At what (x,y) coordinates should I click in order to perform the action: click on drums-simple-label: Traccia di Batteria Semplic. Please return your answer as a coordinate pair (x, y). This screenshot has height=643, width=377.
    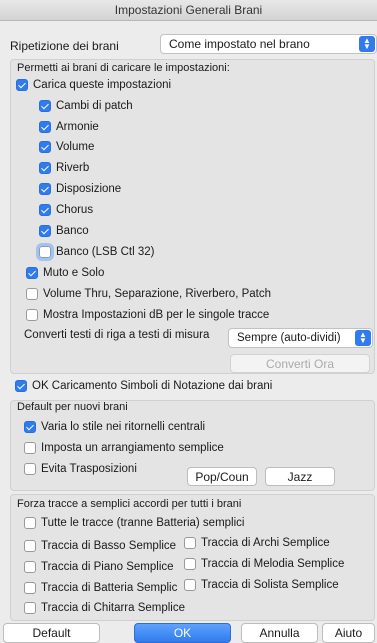
    Looking at the image, I should click on (109, 588).